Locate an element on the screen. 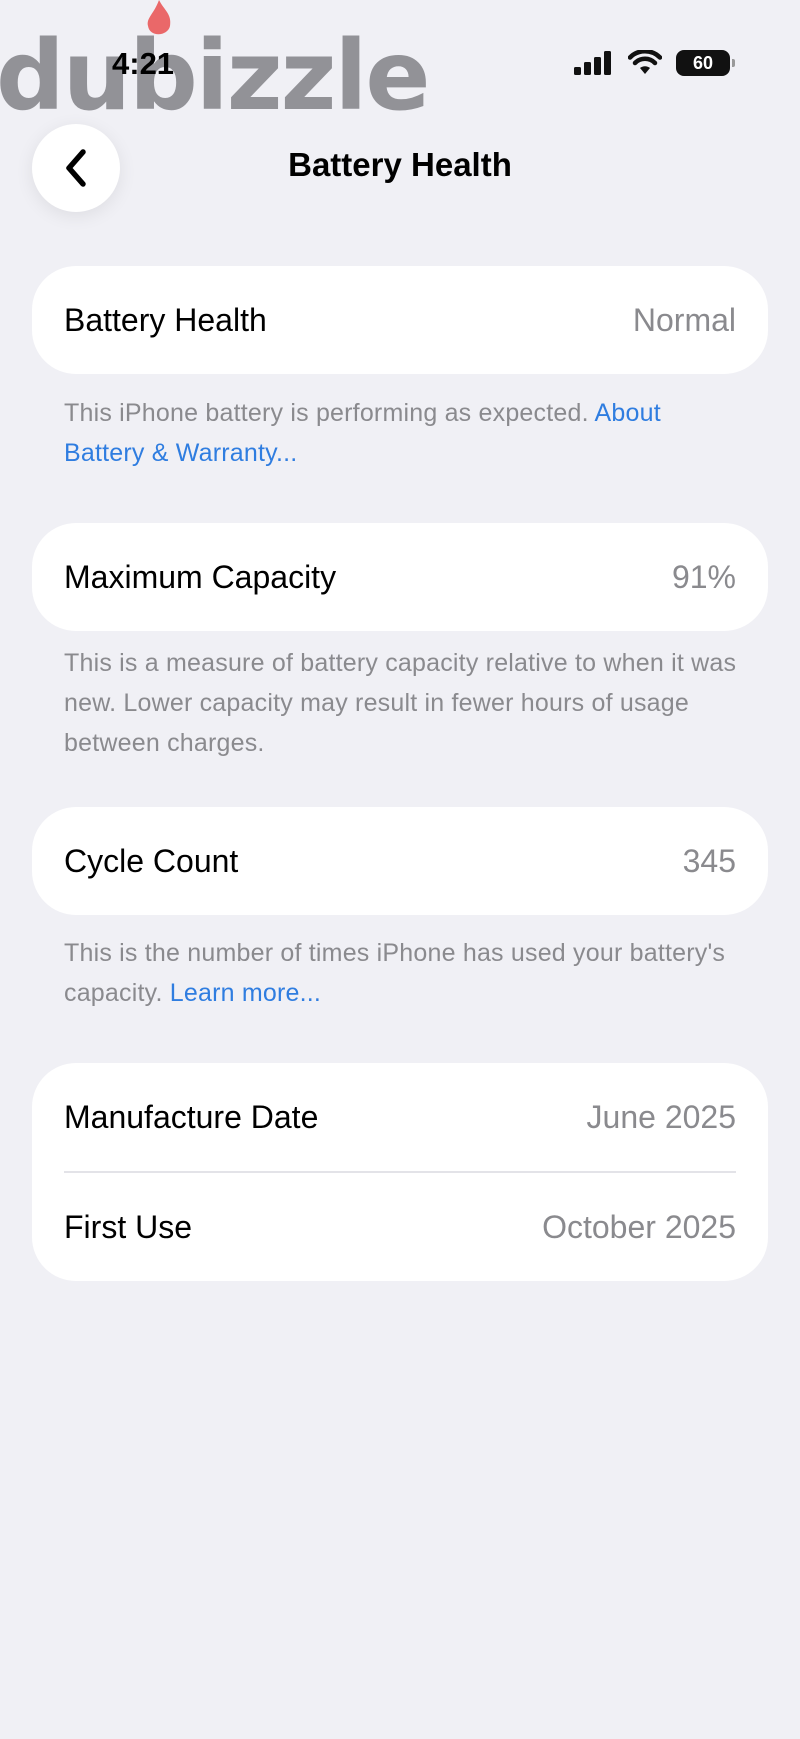 The height and width of the screenshot is (1739, 800). watermark-text: dubizzle is located at coordinates (215, 76).